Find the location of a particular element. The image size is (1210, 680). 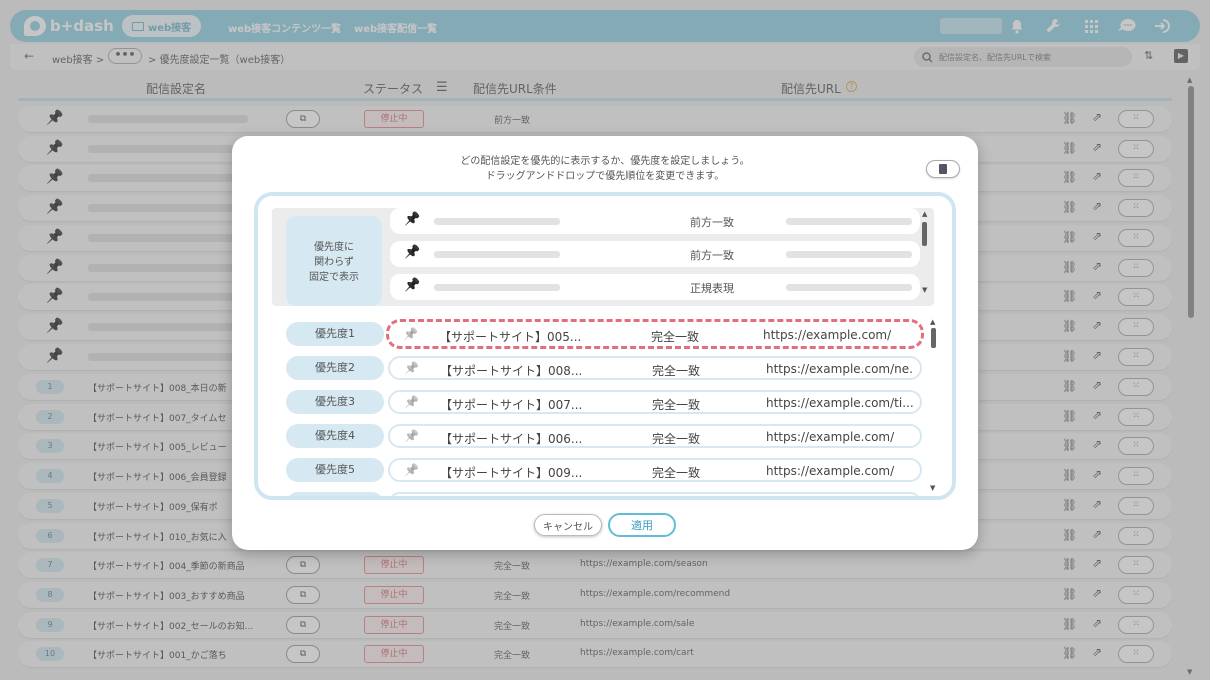

priority-label: 優先度1 is located at coordinates (335, 334).